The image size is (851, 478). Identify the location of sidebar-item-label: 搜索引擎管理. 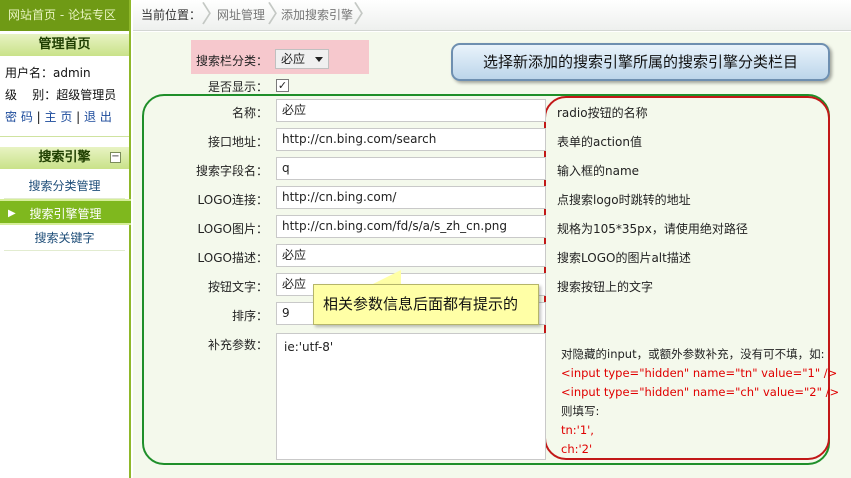
(65, 214).